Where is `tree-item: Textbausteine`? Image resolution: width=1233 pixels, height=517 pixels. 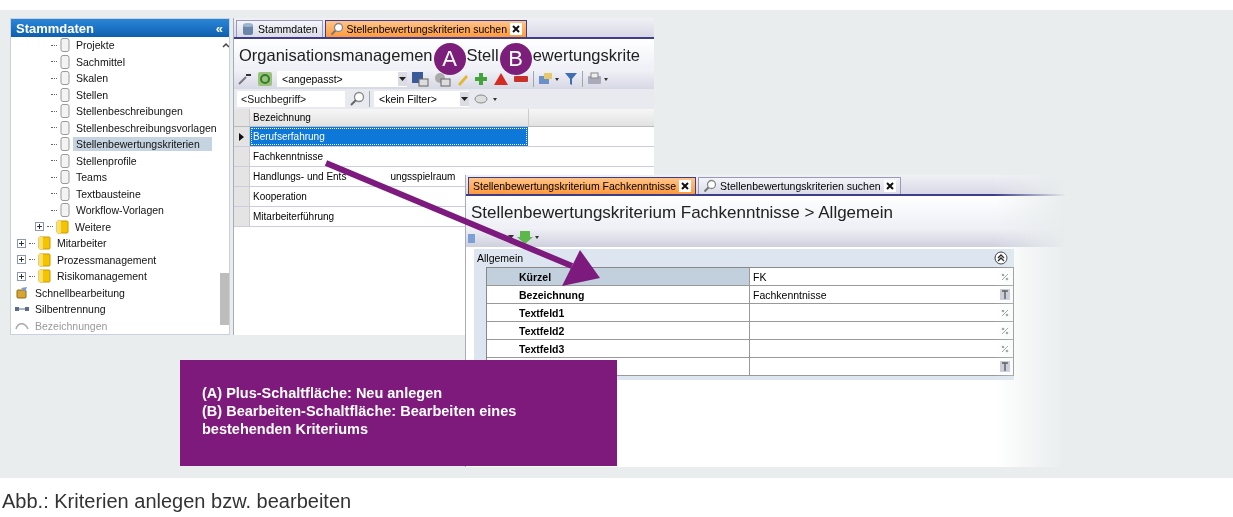
tree-item: Textbausteine is located at coordinates (108, 193).